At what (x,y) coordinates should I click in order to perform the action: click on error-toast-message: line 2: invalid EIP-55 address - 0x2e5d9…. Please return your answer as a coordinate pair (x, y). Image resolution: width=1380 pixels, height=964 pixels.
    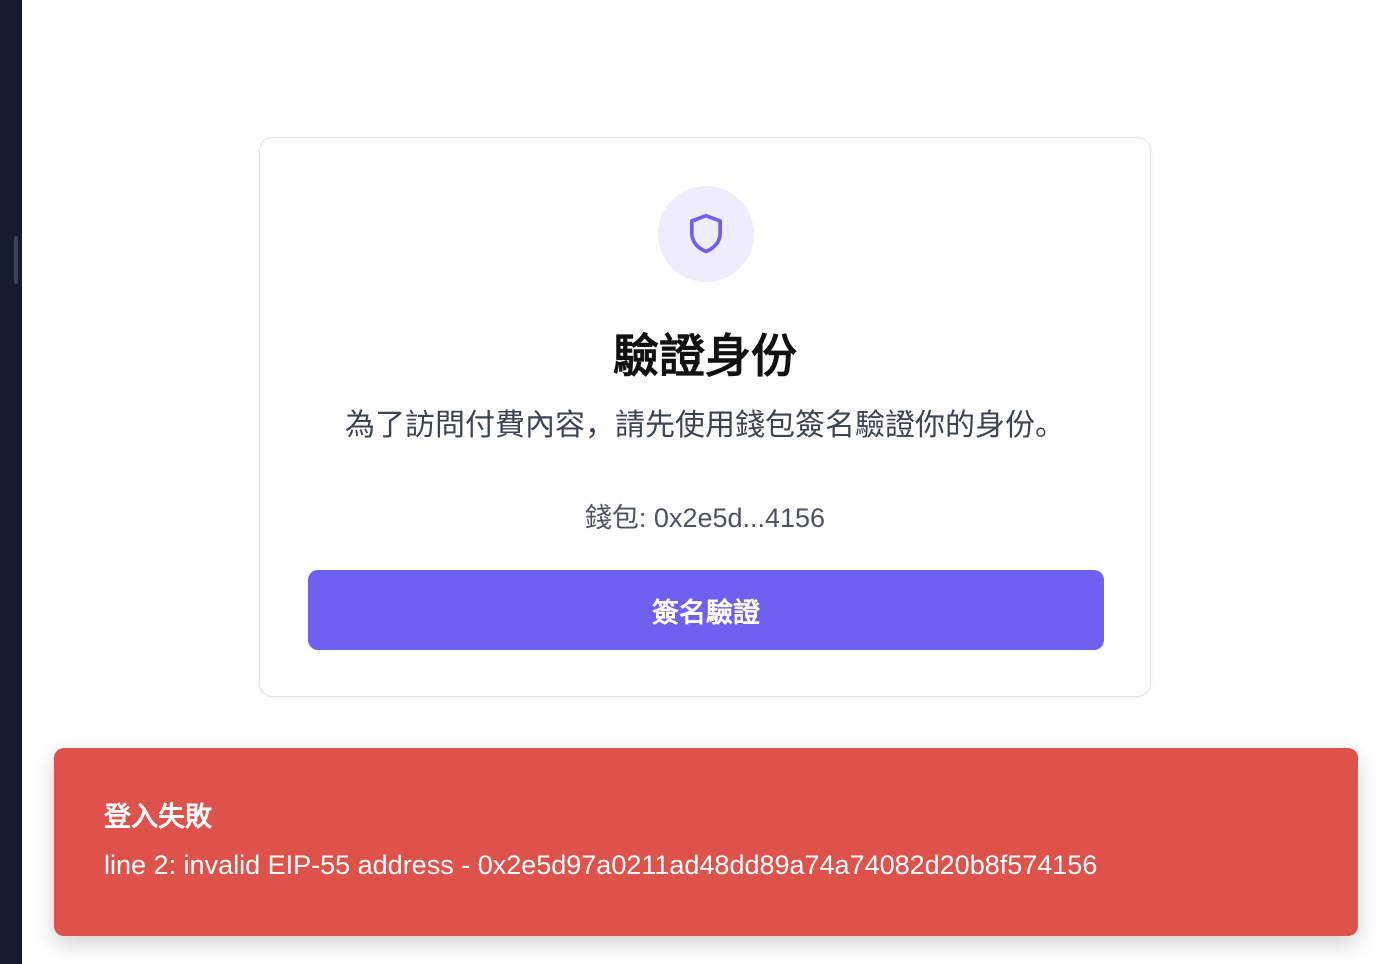
    Looking at the image, I should click on (601, 865).